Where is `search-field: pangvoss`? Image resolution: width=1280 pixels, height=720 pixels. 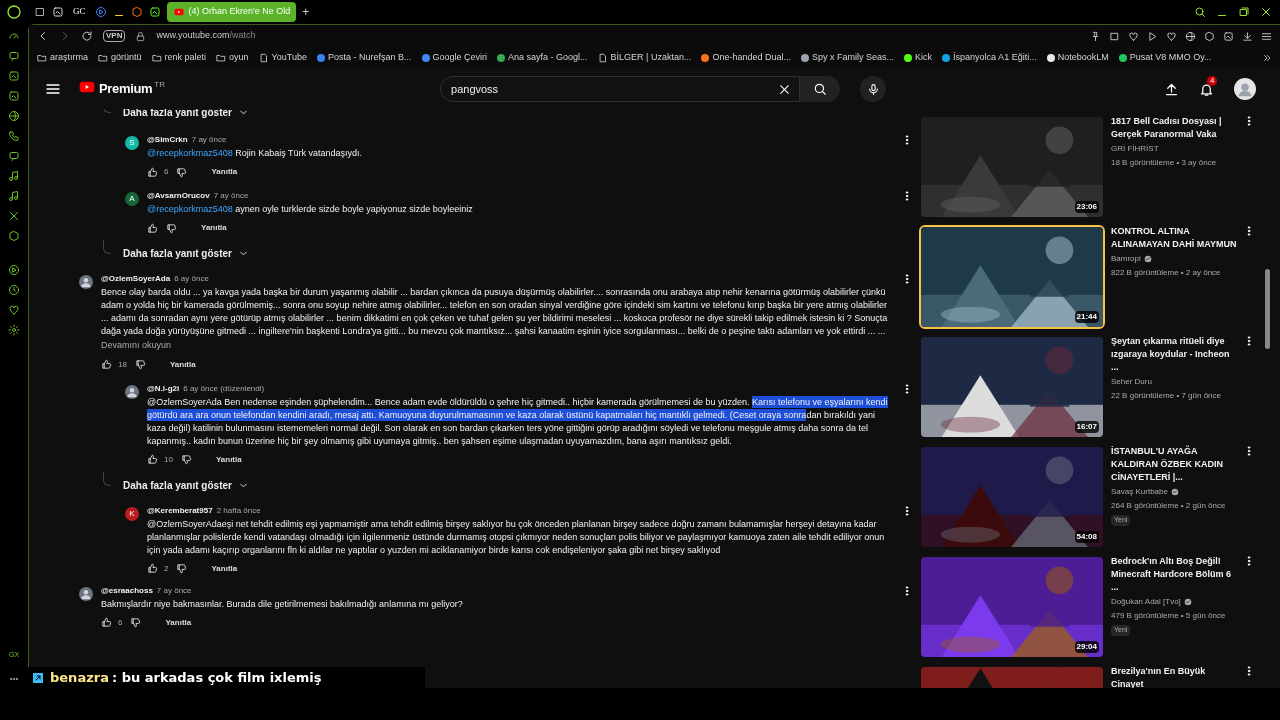 search-field: pangvoss is located at coordinates (620, 89).